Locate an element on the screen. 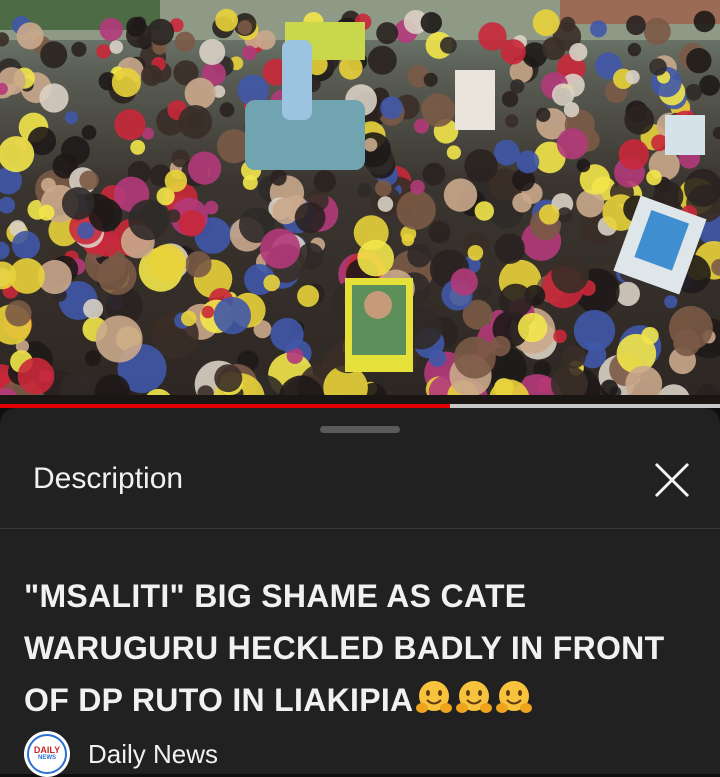 This screenshot has height=777, width=720. divider is located at coordinates (360, 528).